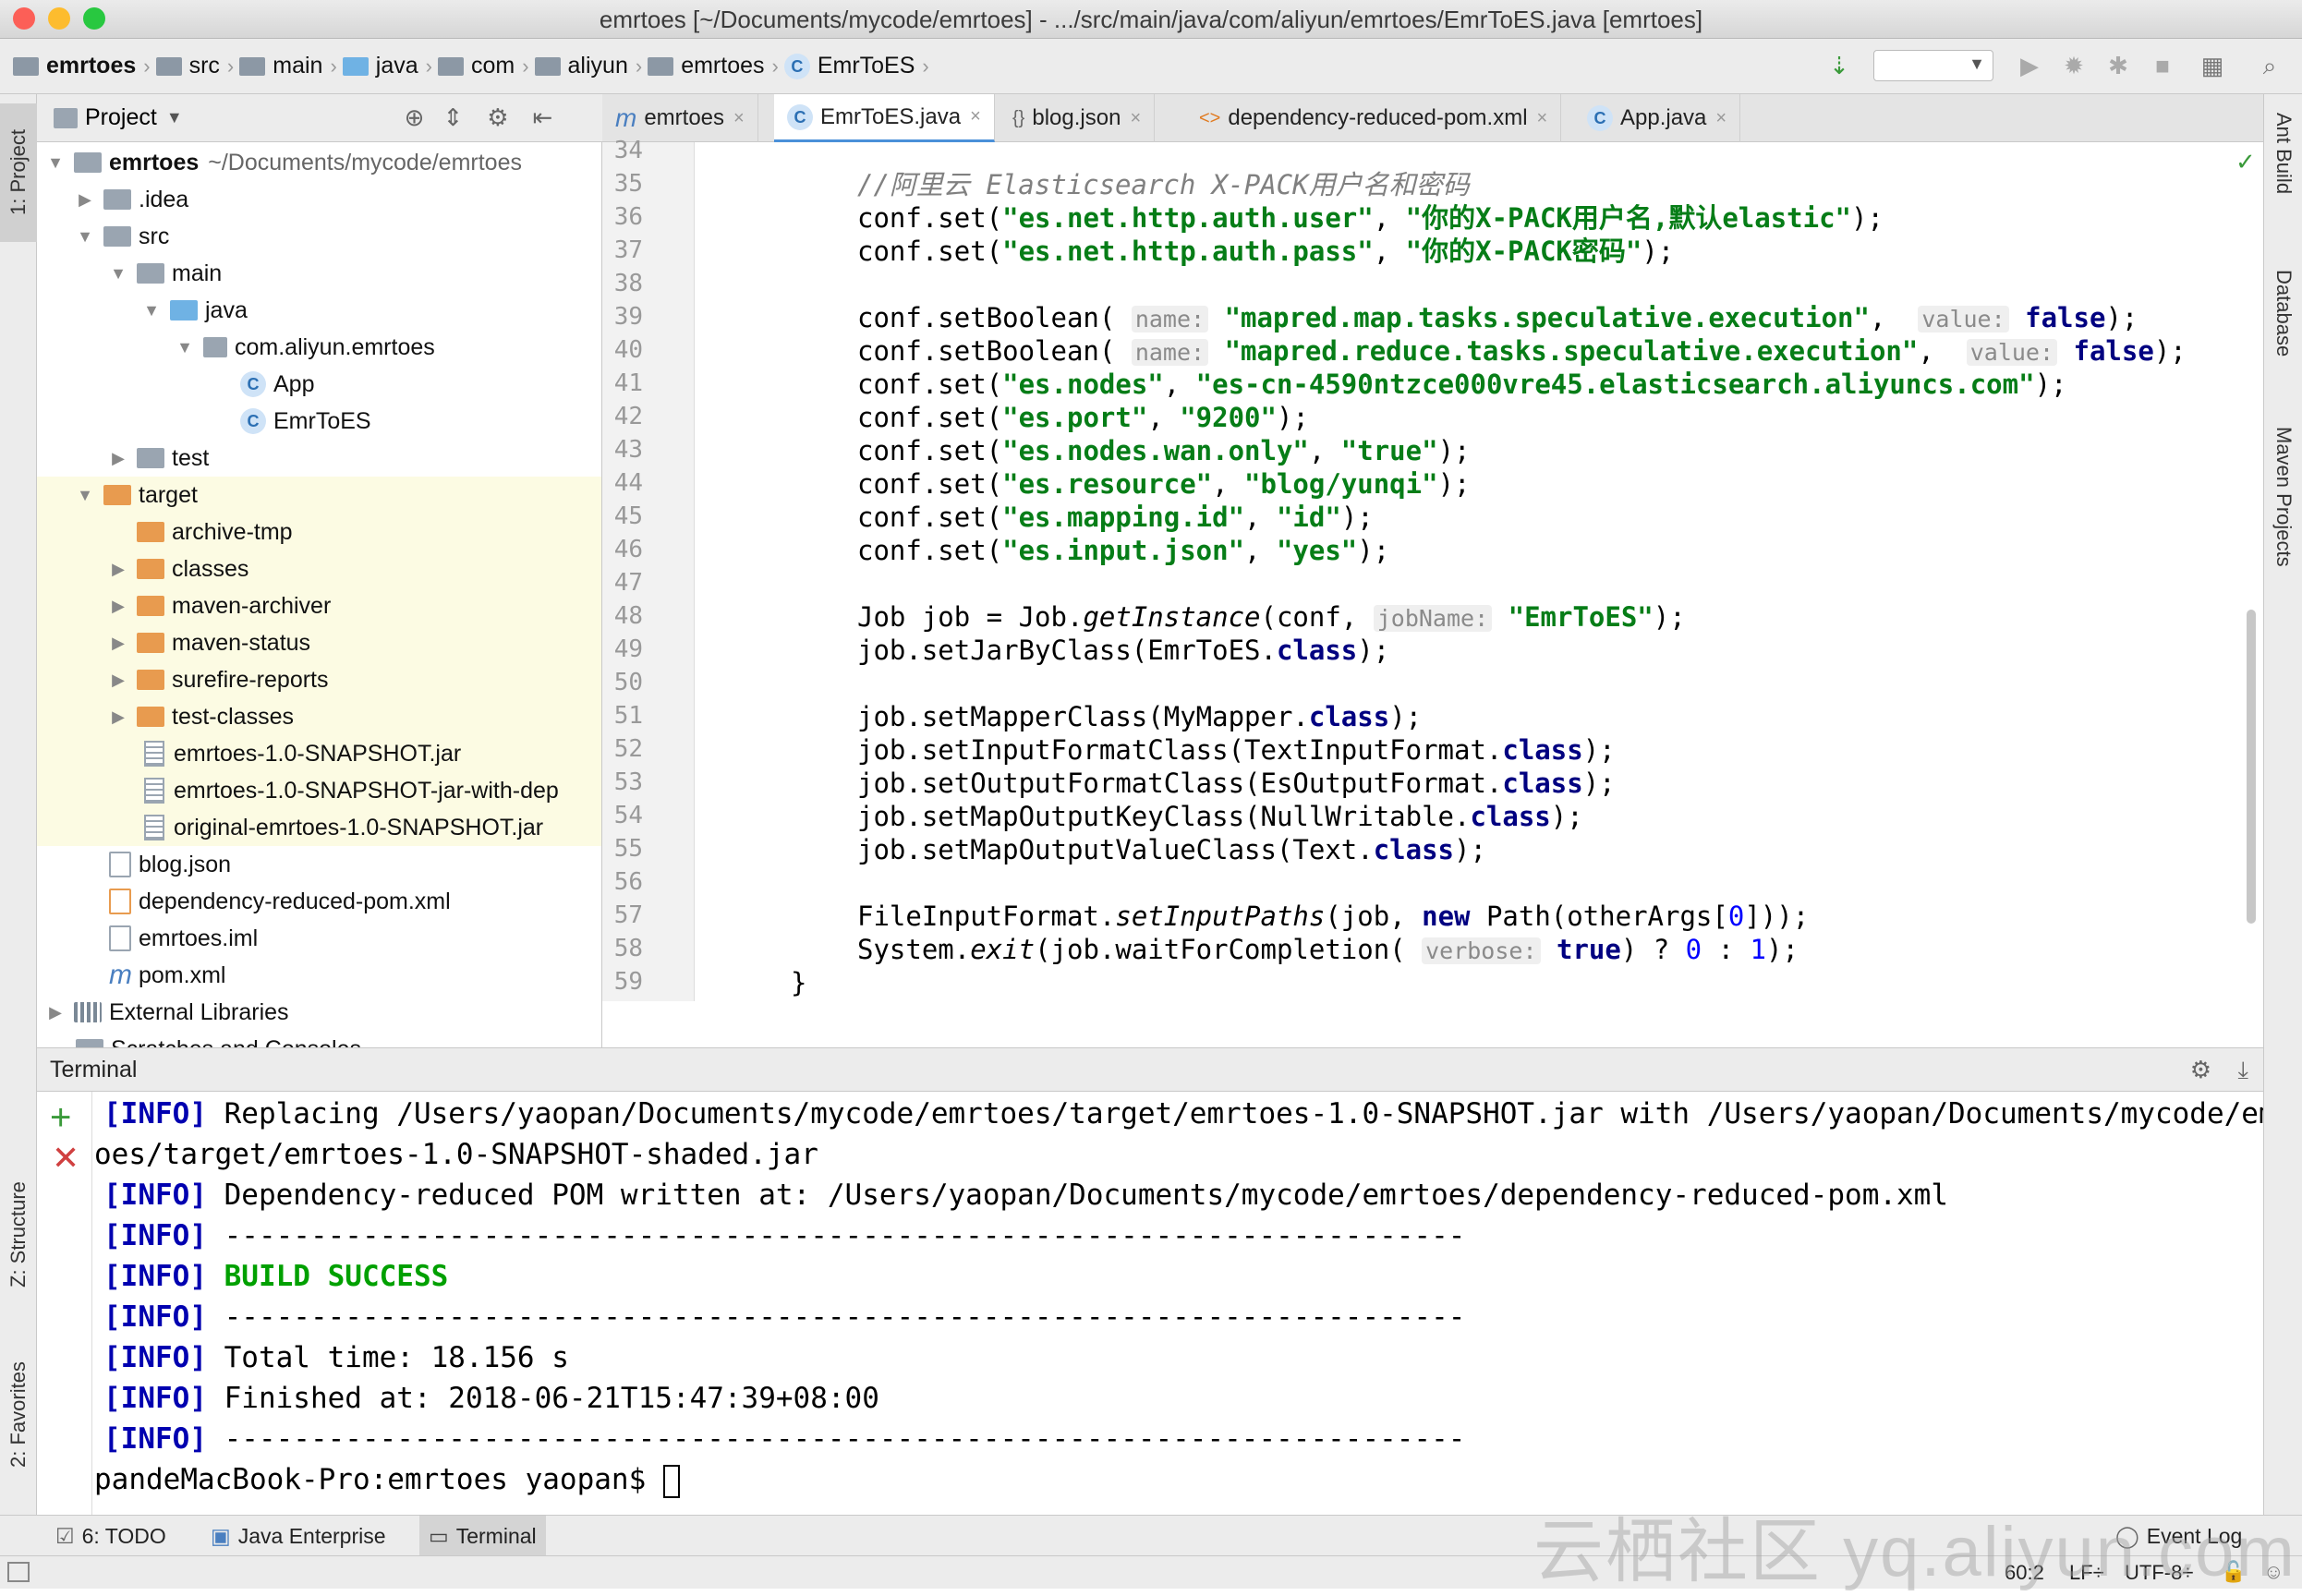 Image resolution: width=2302 pixels, height=1596 pixels. I want to click on breadcrumb-emrtoes-pkg: emrtoes ›, so click(713, 66).